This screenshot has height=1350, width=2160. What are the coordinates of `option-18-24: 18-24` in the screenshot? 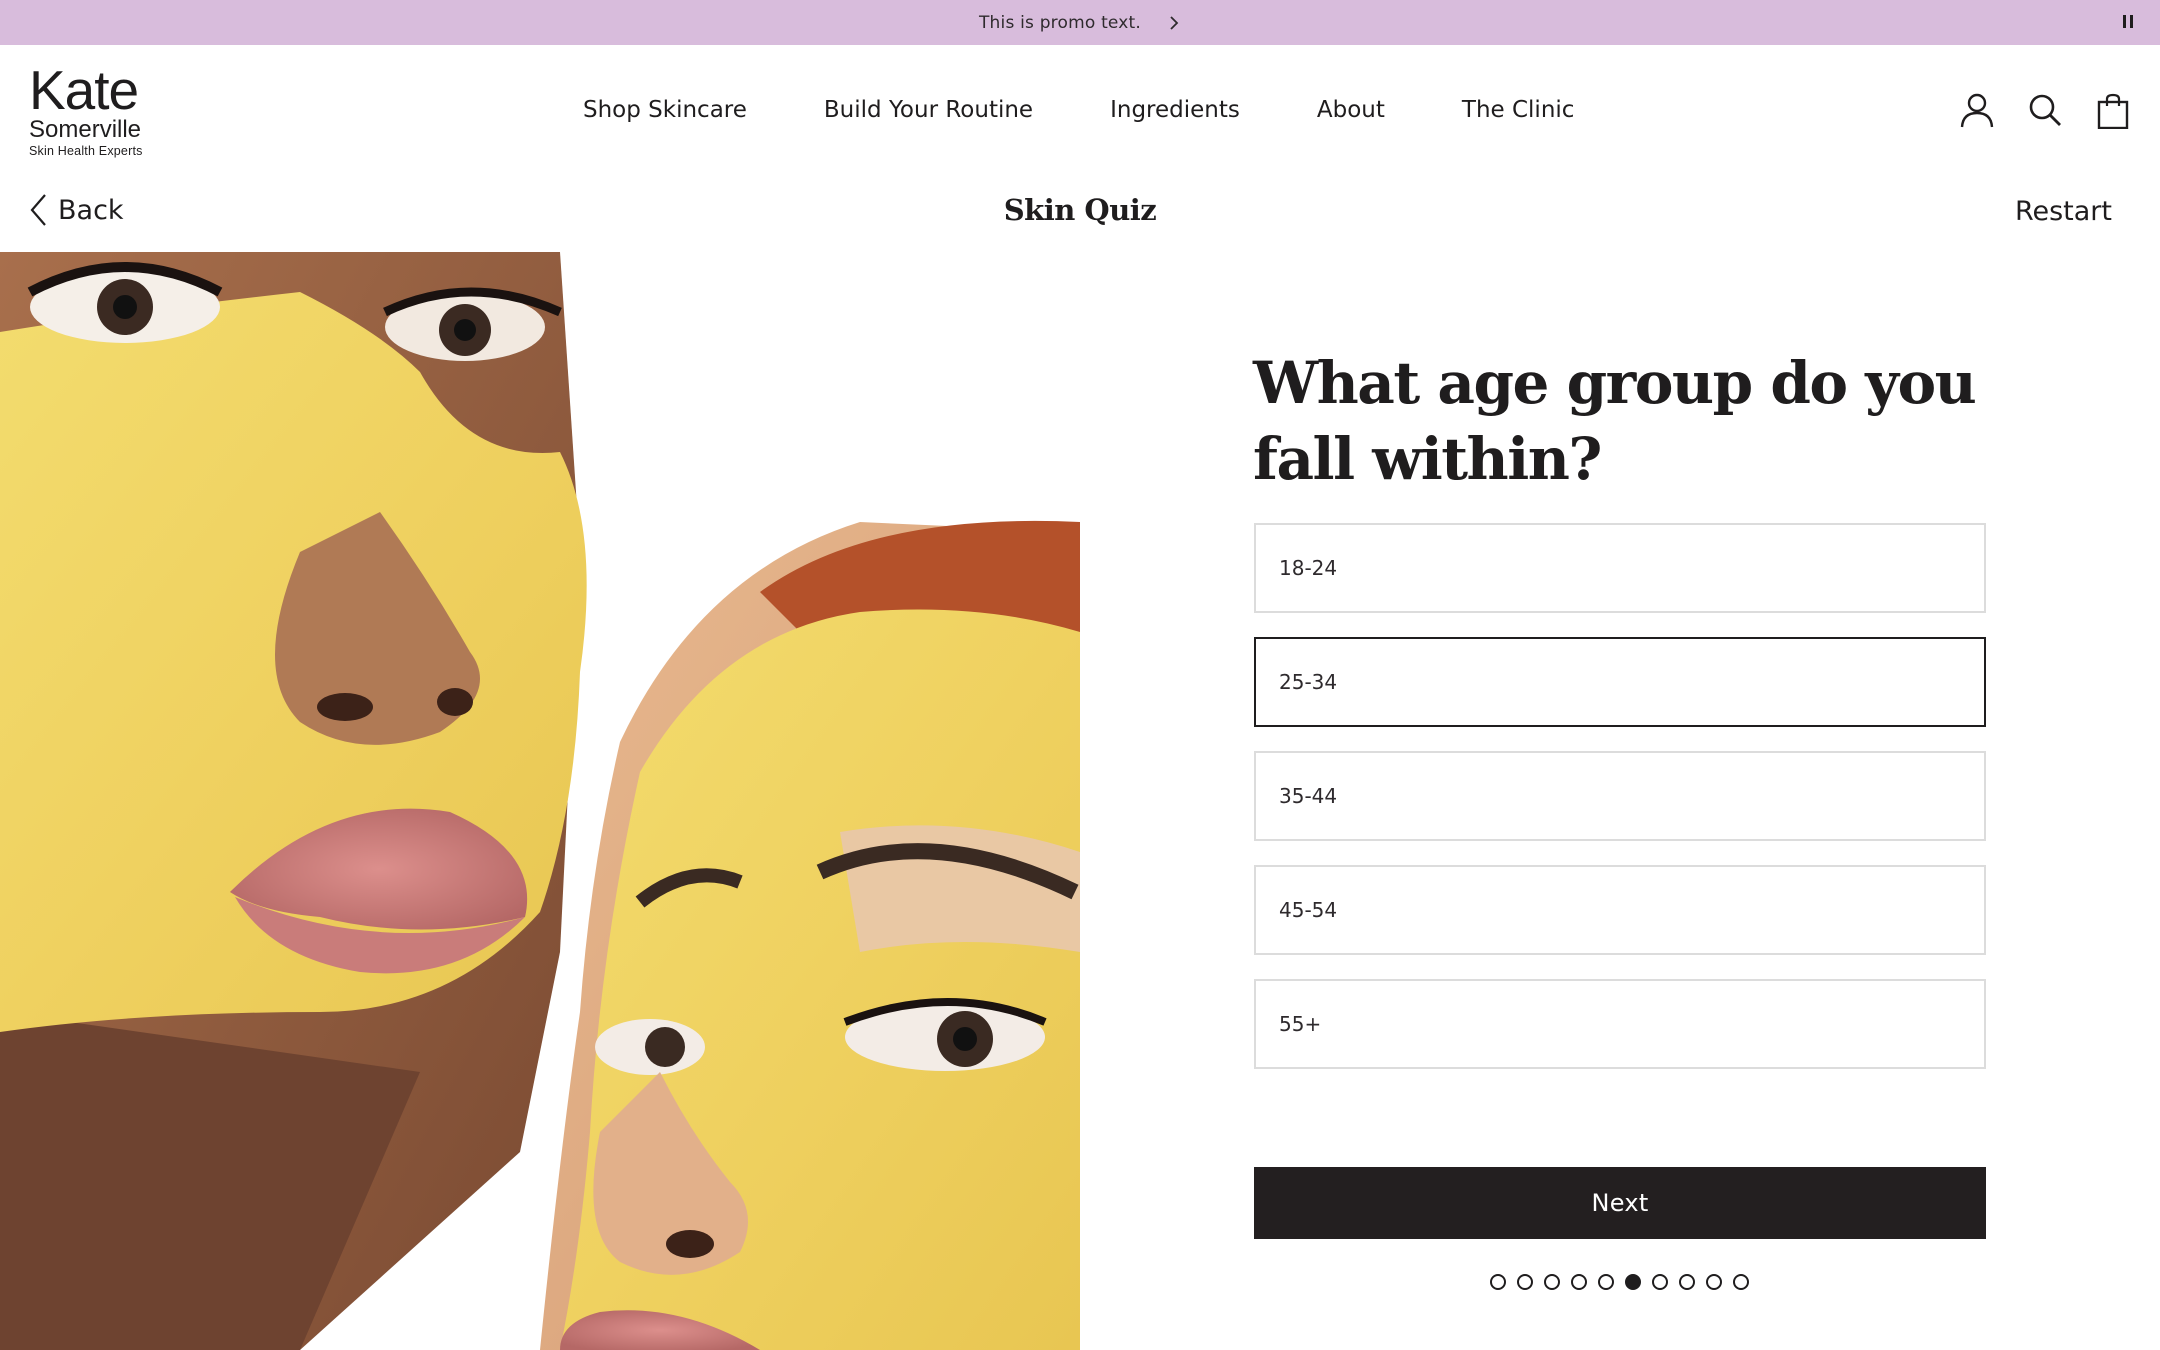 It's located at (1620, 568).